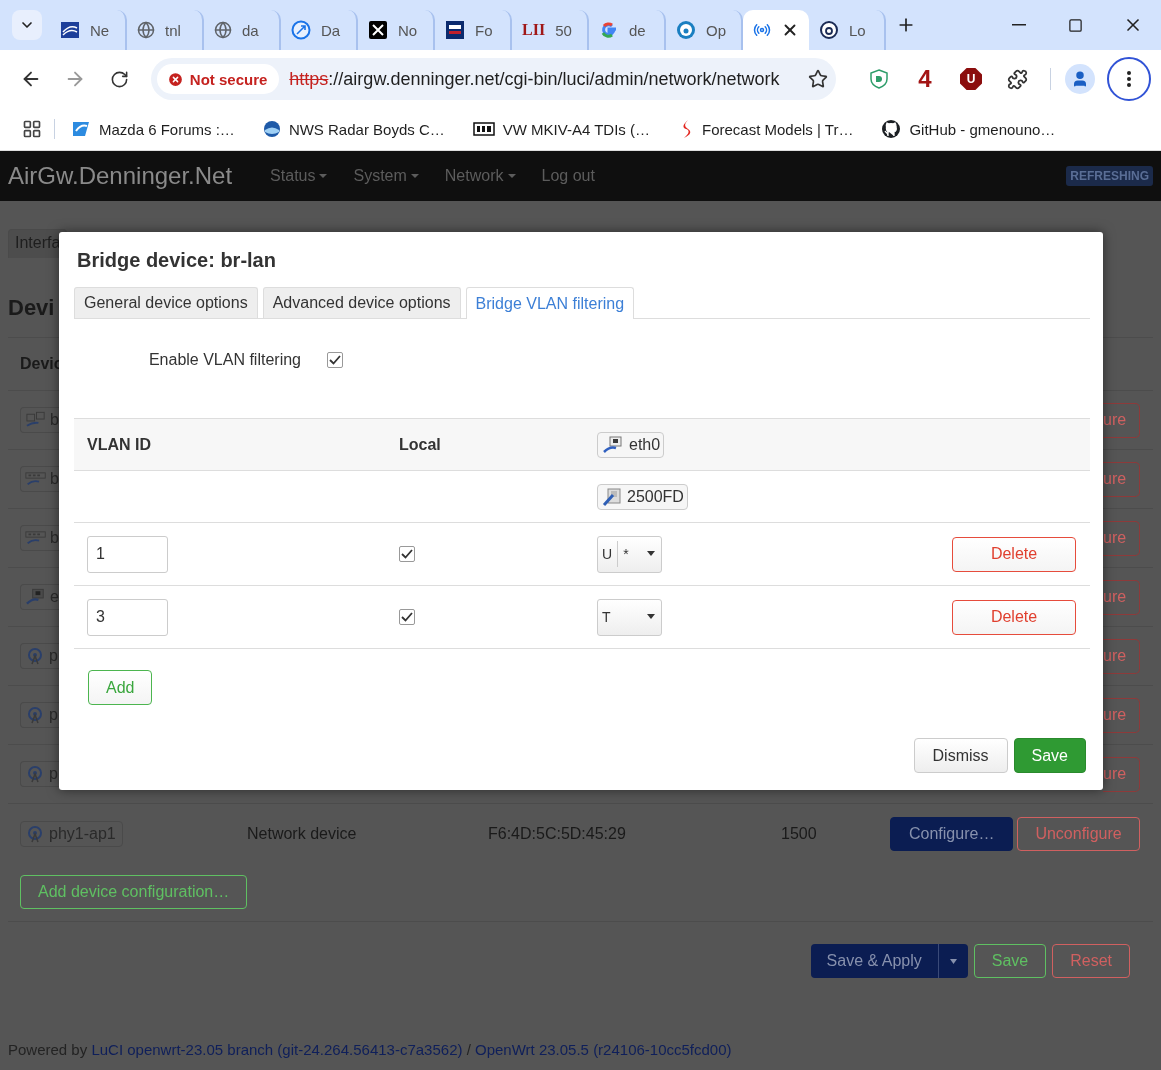 This screenshot has width=1161, height=1070. What do you see at coordinates (224, 360) in the screenshot?
I see `field-label: Enable VLAN filtering` at bounding box center [224, 360].